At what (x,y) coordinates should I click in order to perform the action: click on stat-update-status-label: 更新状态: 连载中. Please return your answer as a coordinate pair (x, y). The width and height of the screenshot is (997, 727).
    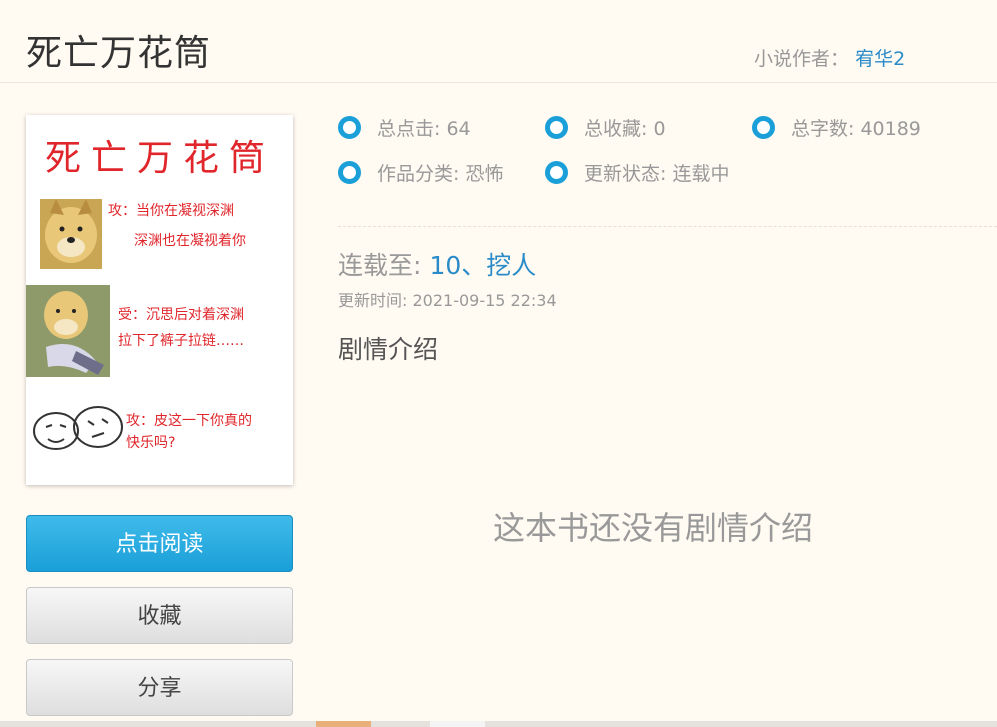
    Looking at the image, I should click on (657, 174).